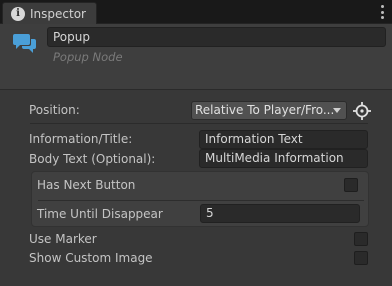 This screenshot has width=392, height=286. What do you see at coordinates (91, 258) in the screenshot?
I see `show-custom-image-label: Show Custom Image` at bounding box center [91, 258].